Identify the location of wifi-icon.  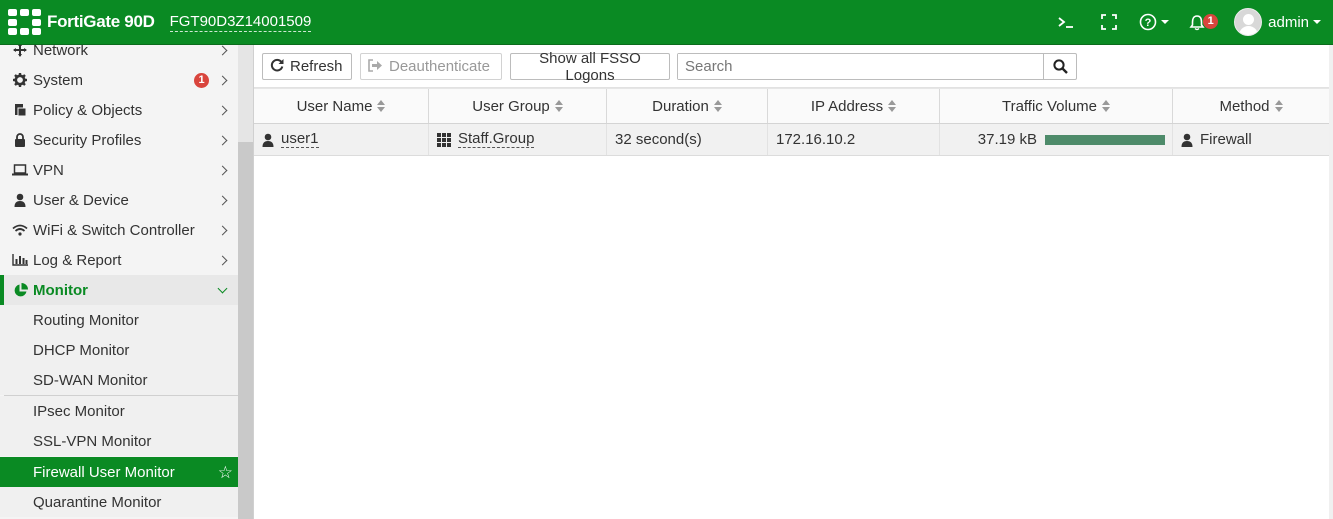
(20, 230).